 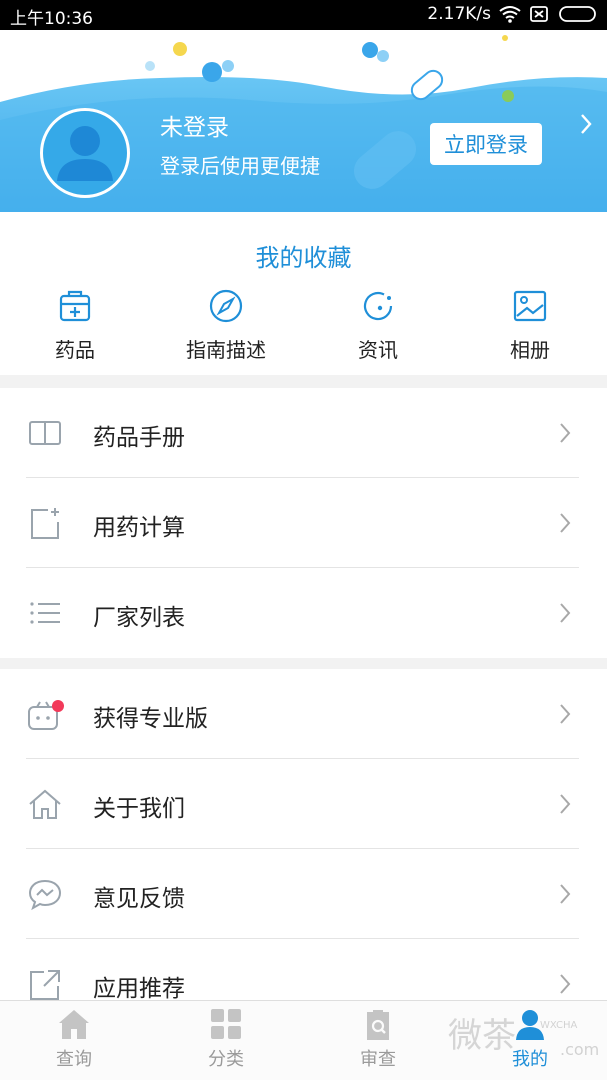 I want to click on menu-item-label: 厂家列表, so click(x=139, y=618).